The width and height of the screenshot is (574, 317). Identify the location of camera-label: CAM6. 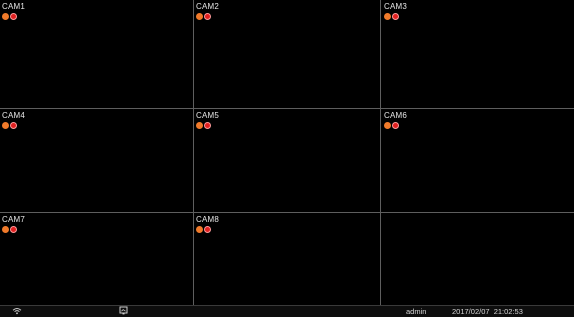
(396, 115).